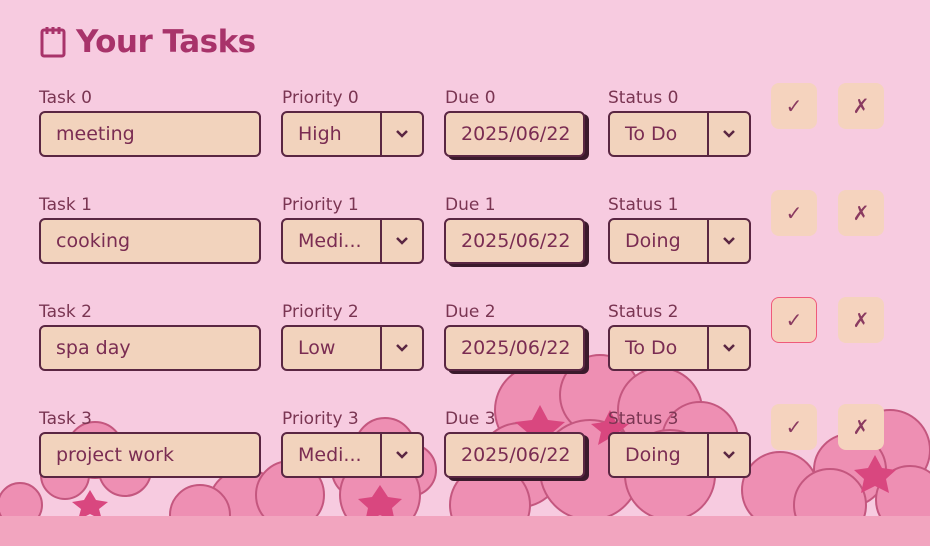  I want to click on page-title: Your Tasks, so click(148, 42).